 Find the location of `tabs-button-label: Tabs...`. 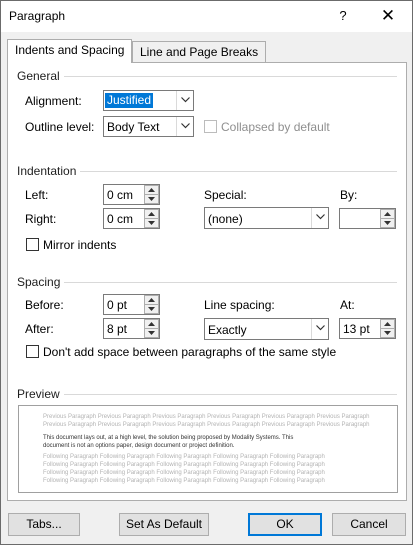

tabs-button-label: Tabs... is located at coordinates (44, 524).